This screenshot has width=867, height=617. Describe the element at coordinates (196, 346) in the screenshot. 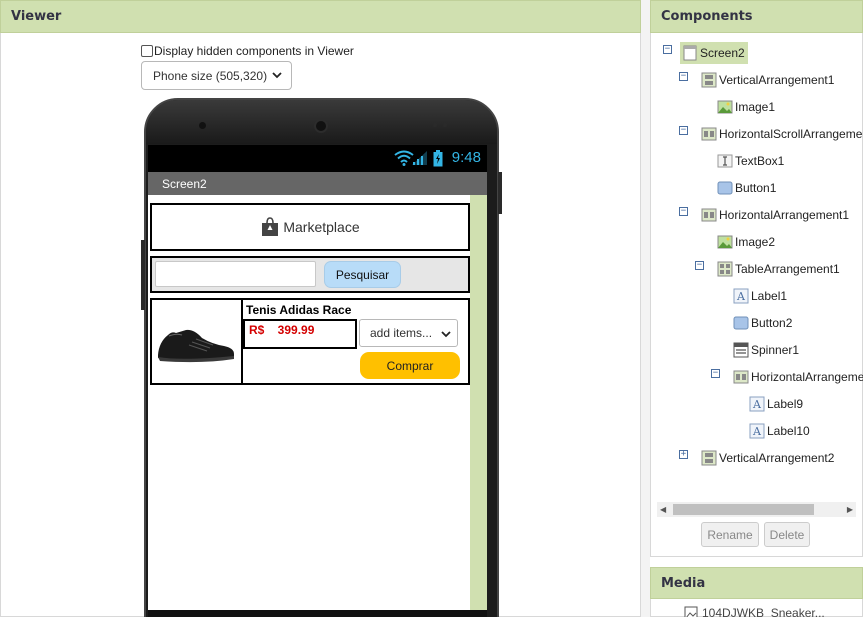

I see `sneaker-icon` at that location.